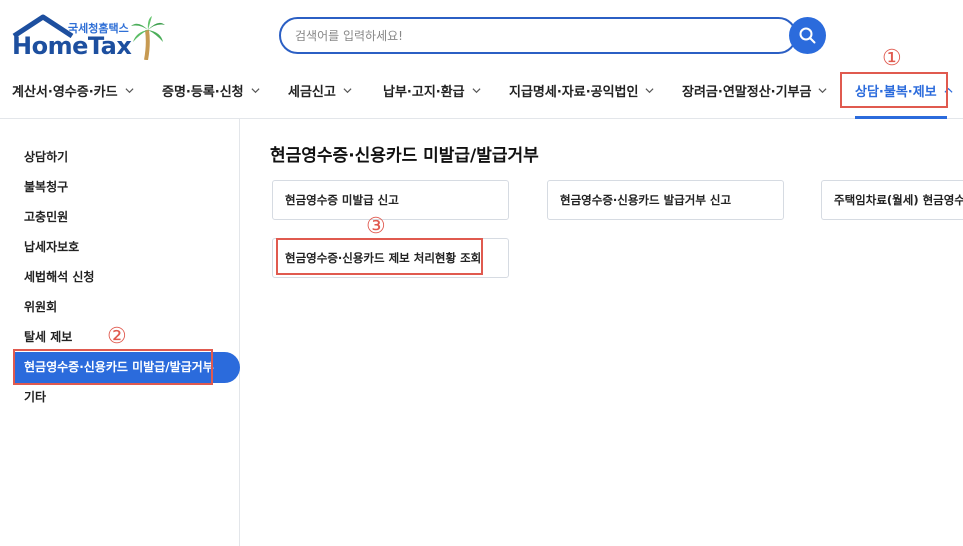 This screenshot has height=546, width=963. Describe the element at coordinates (117, 336) in the screenshot. I see `annotation-number-2: ②` at that location.